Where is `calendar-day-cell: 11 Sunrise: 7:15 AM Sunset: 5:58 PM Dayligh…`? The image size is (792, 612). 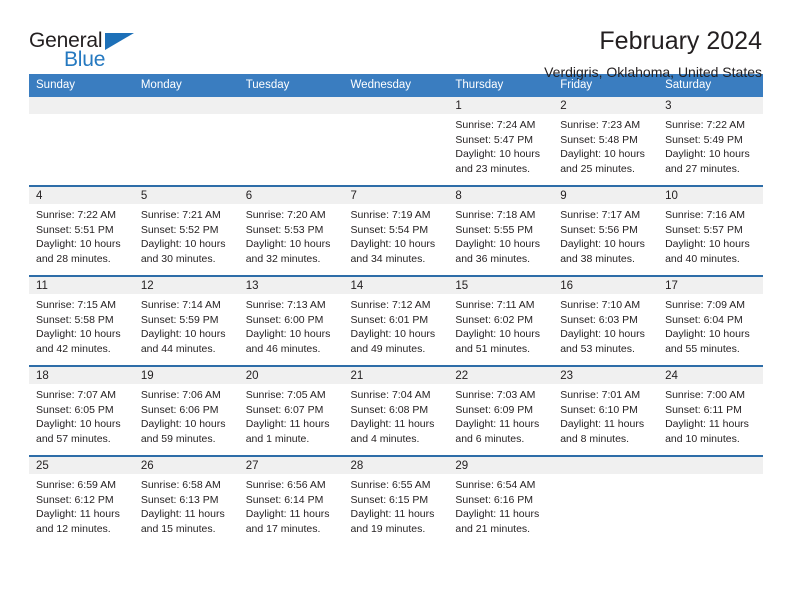
calendar-day-cell: 11 Sunrise: 7:15 AM Sunset: 5:58 PM Dayligh… is located at coordinates (81, 320).